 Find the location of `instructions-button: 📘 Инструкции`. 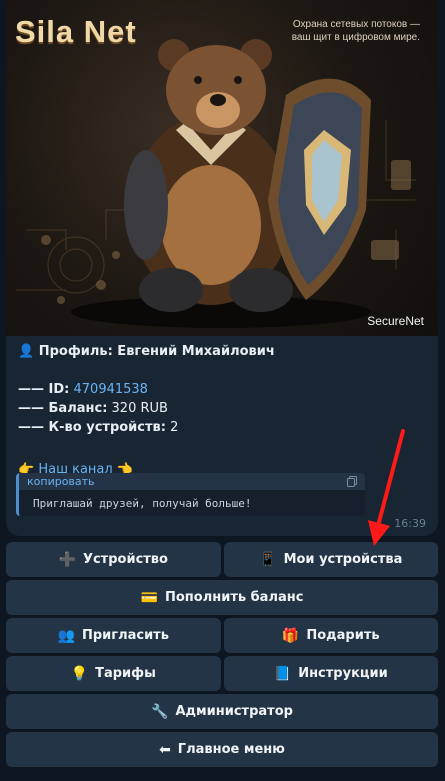

instructions-button: 📘 Инструкции is located at coordinates (330, 673).